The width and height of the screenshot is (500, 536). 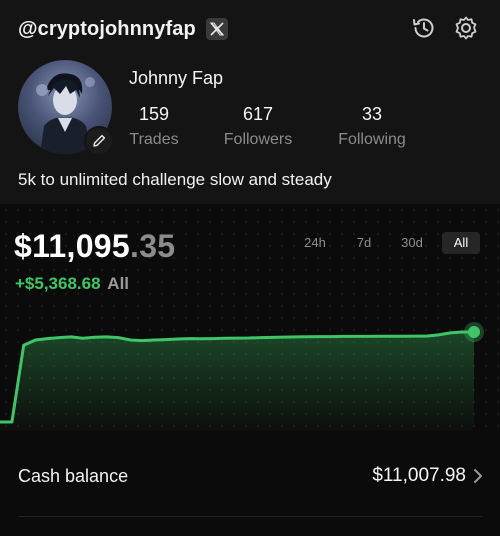 I want to click on range-all-button: All, so click(x=461, y=243).